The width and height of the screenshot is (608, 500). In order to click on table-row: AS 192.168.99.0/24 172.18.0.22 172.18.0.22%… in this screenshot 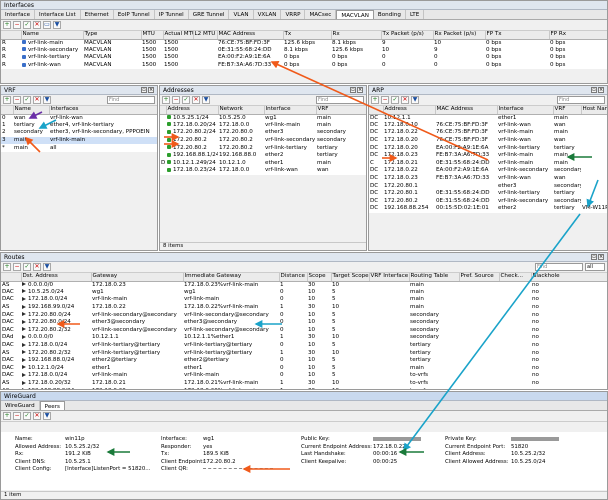, I will do `click(304, 308)`.